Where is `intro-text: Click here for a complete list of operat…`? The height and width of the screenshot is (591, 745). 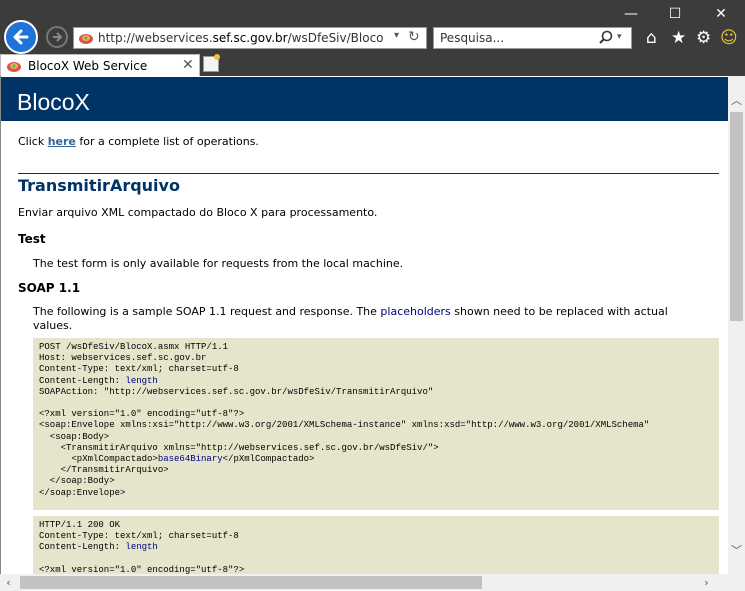
intro-text: Click here for a complete list of operat… is located at coordinates (138, 141).